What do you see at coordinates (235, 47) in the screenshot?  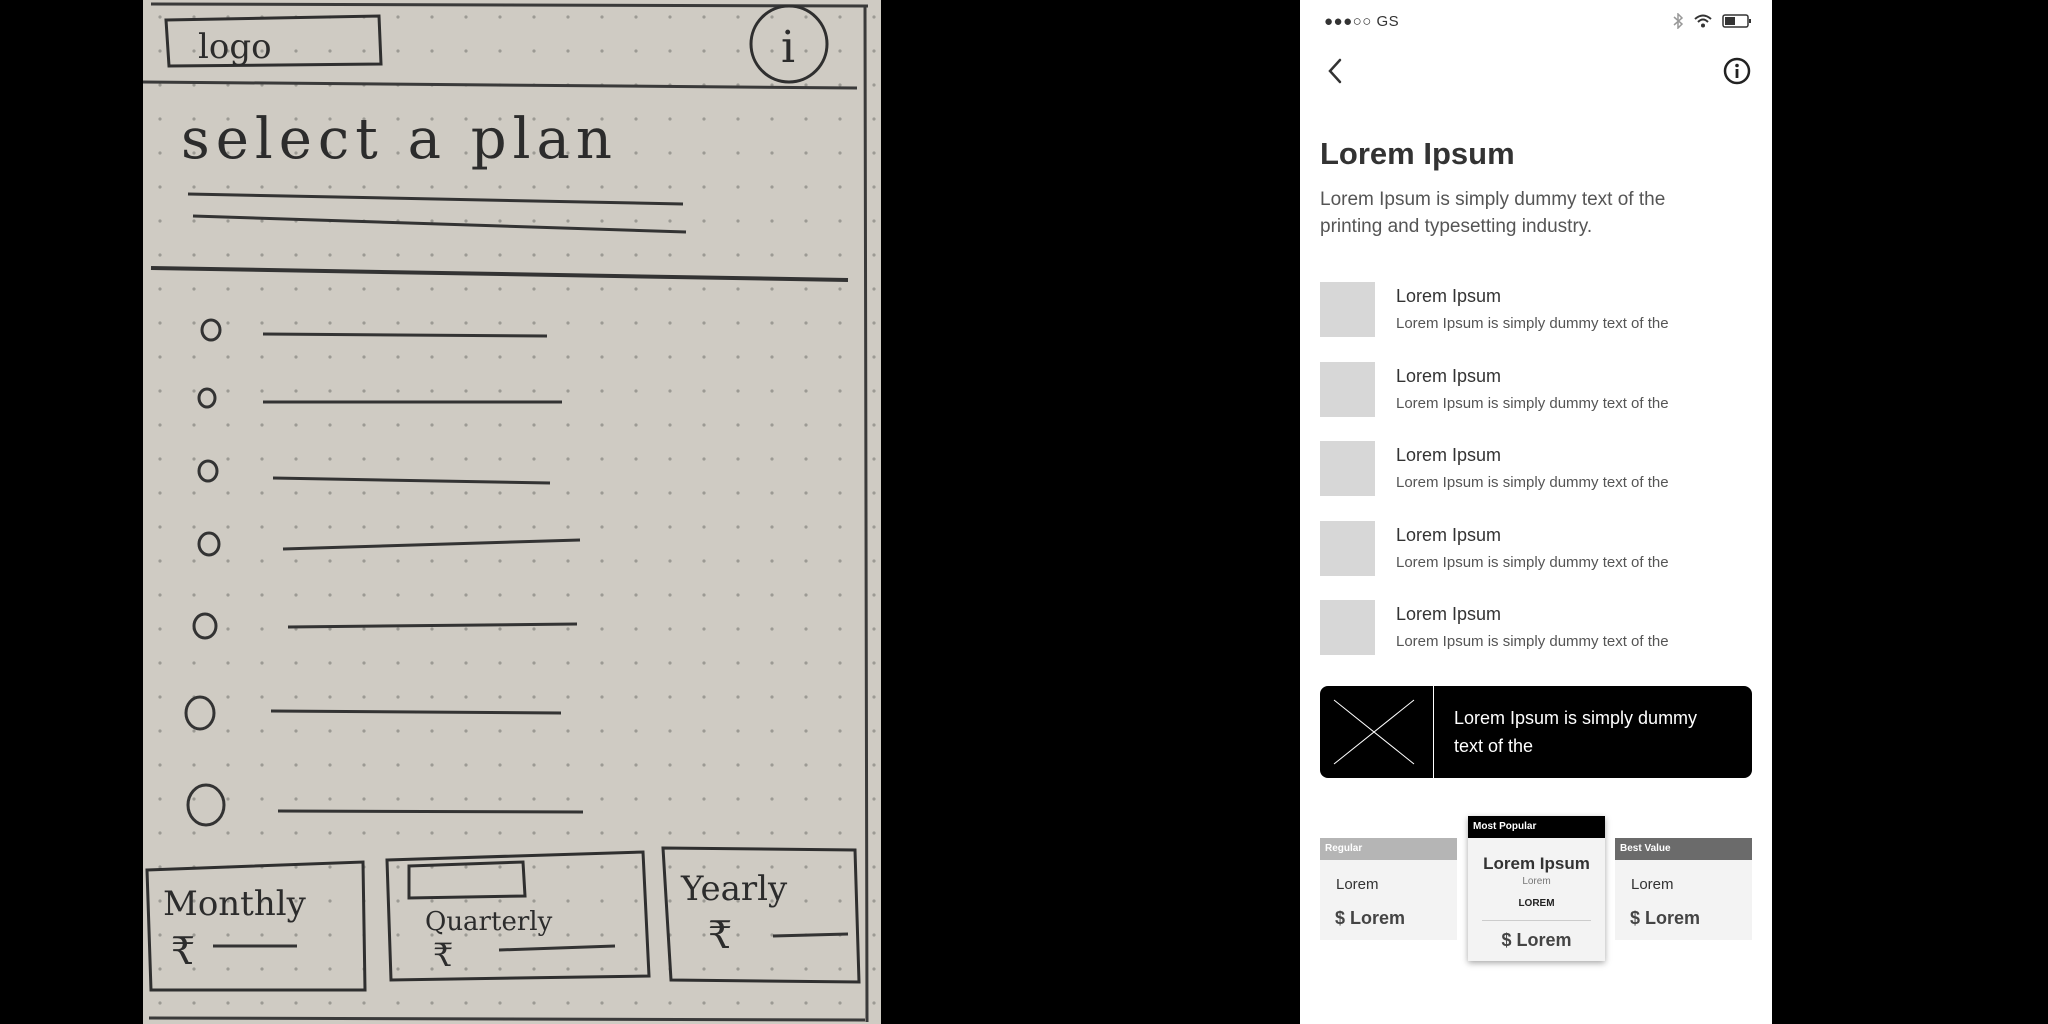 I see `sketch-logo-text: logo` at bounding box center [235, 47].